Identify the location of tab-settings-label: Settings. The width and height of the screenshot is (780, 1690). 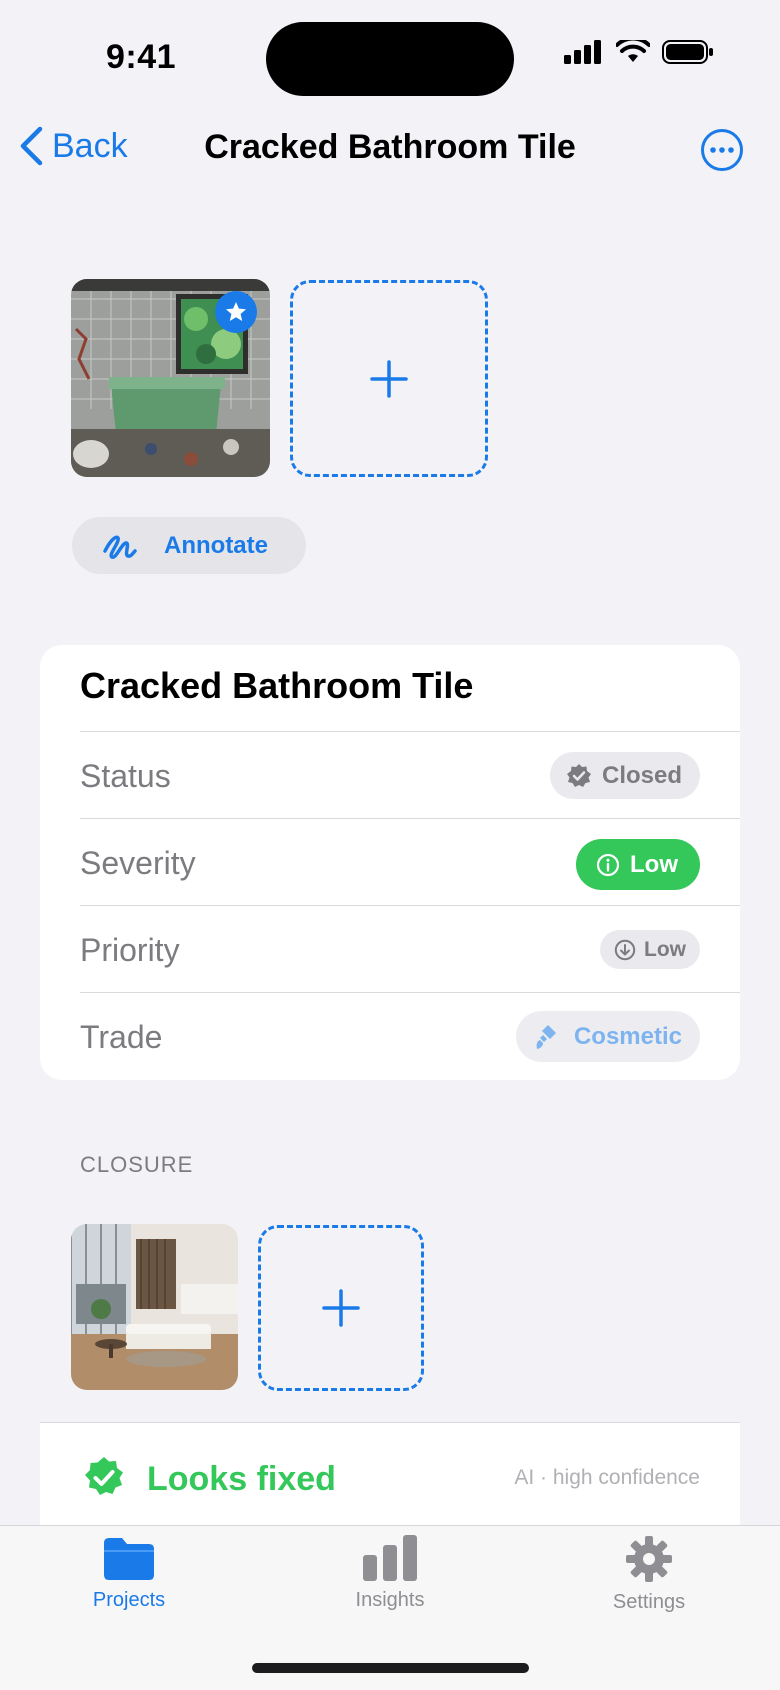
(649, 1602).